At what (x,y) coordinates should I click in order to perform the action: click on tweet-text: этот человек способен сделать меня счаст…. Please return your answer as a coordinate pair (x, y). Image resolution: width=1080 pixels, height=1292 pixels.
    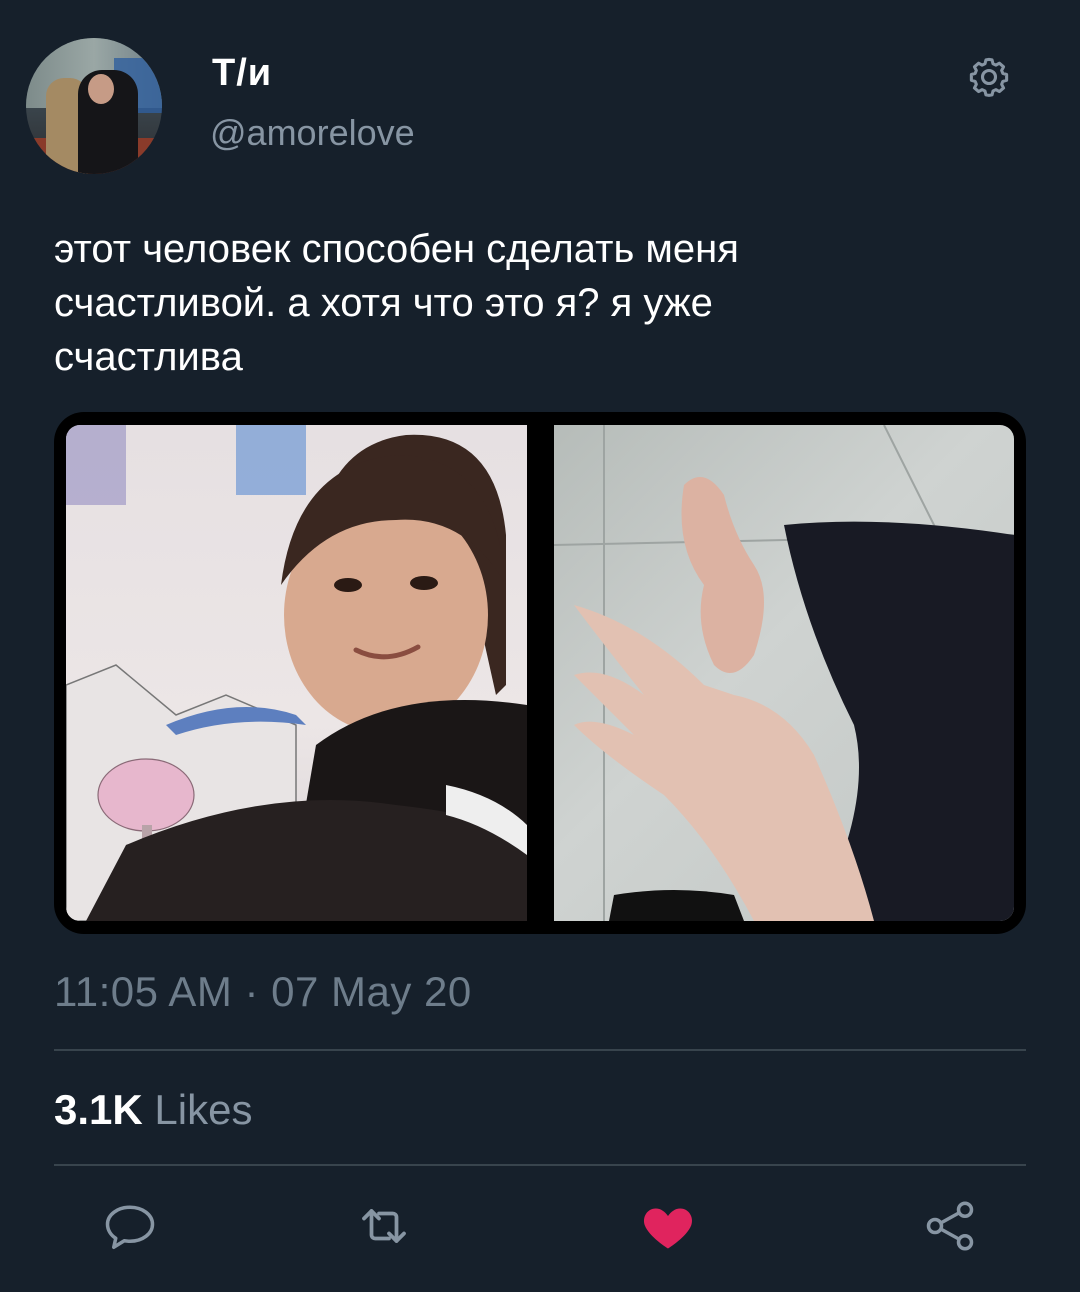
    Looking at the image, I should click on (396, 303).